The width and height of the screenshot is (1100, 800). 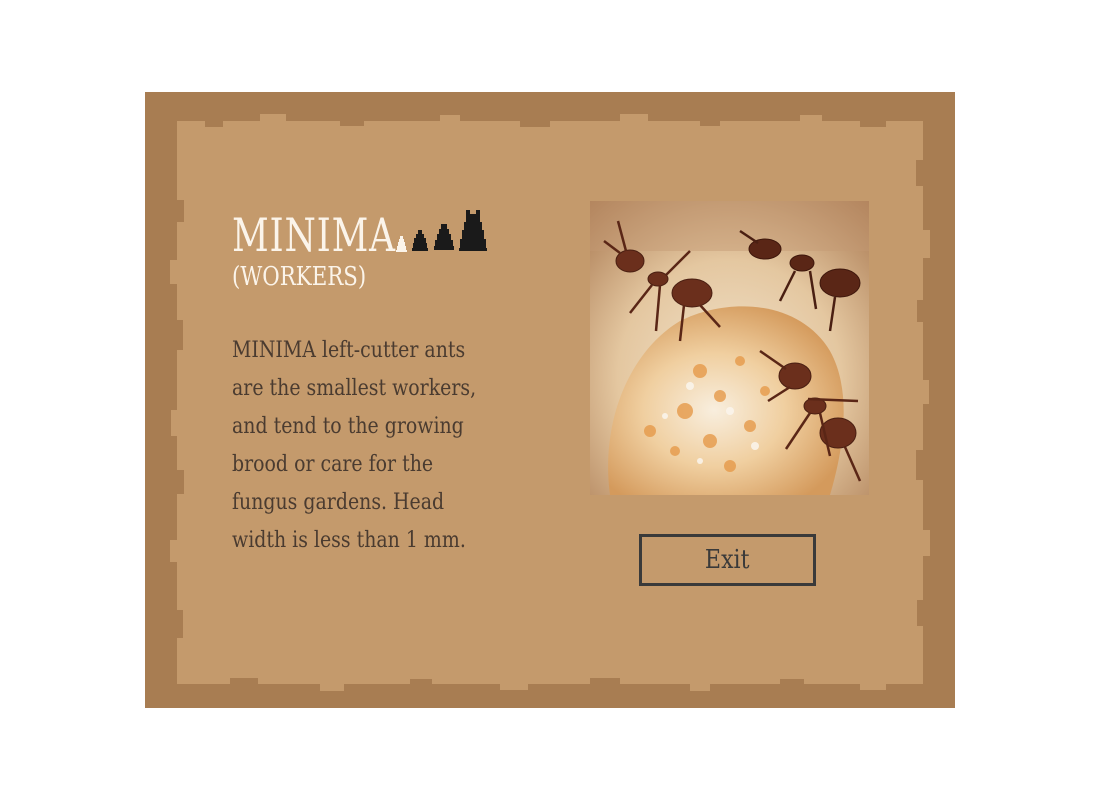 I want to click on caste-size-icons, so click(x=441, y=230).